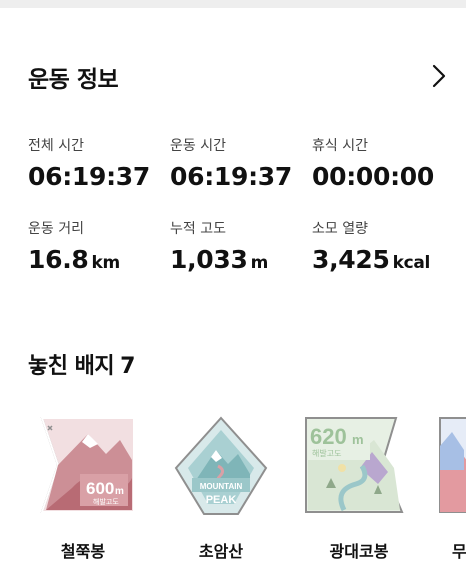  I want to click on stat-distance: 운동 거리 16.8 km, so click(98, 246).